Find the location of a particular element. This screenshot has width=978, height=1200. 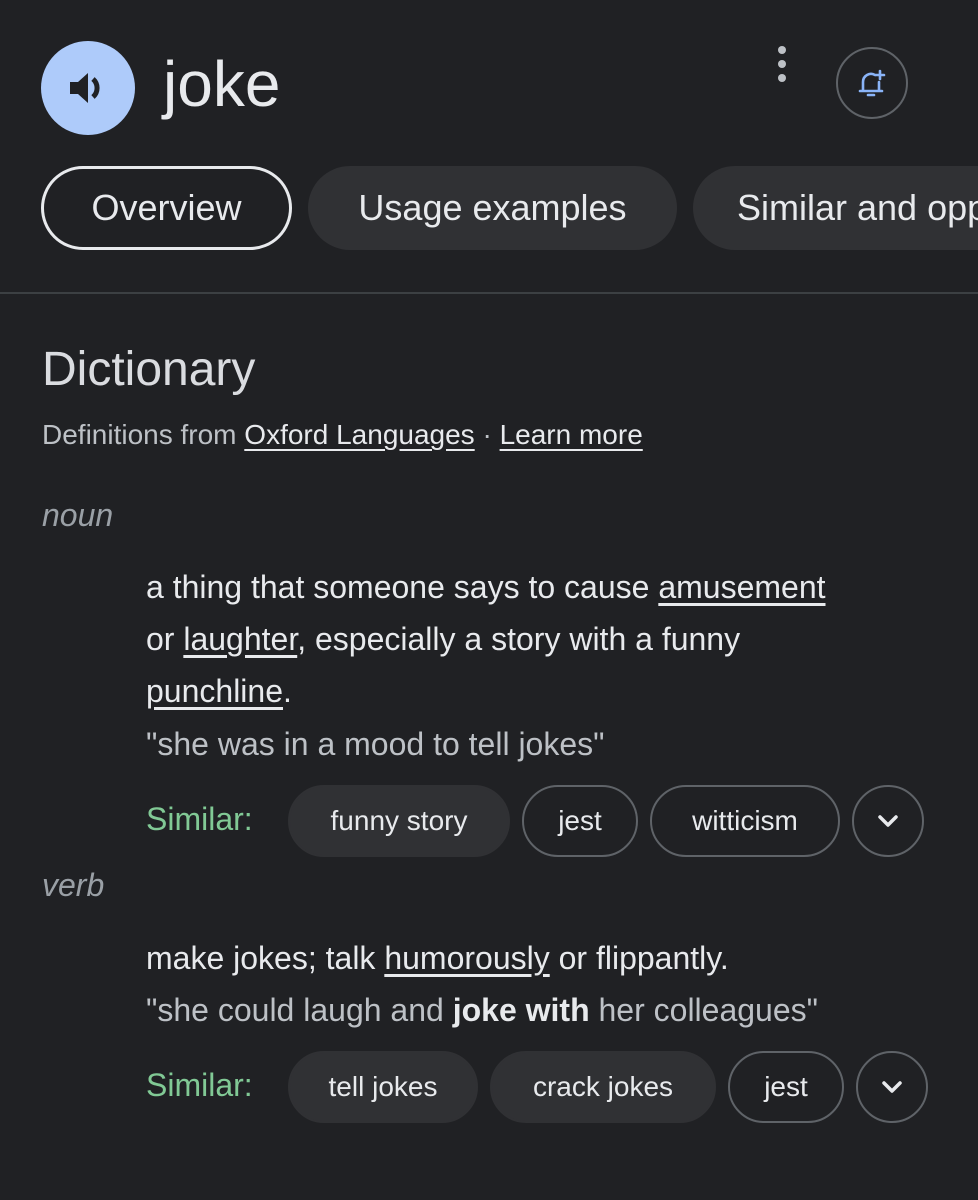

more-options-button is located at coordinates (782, 64).